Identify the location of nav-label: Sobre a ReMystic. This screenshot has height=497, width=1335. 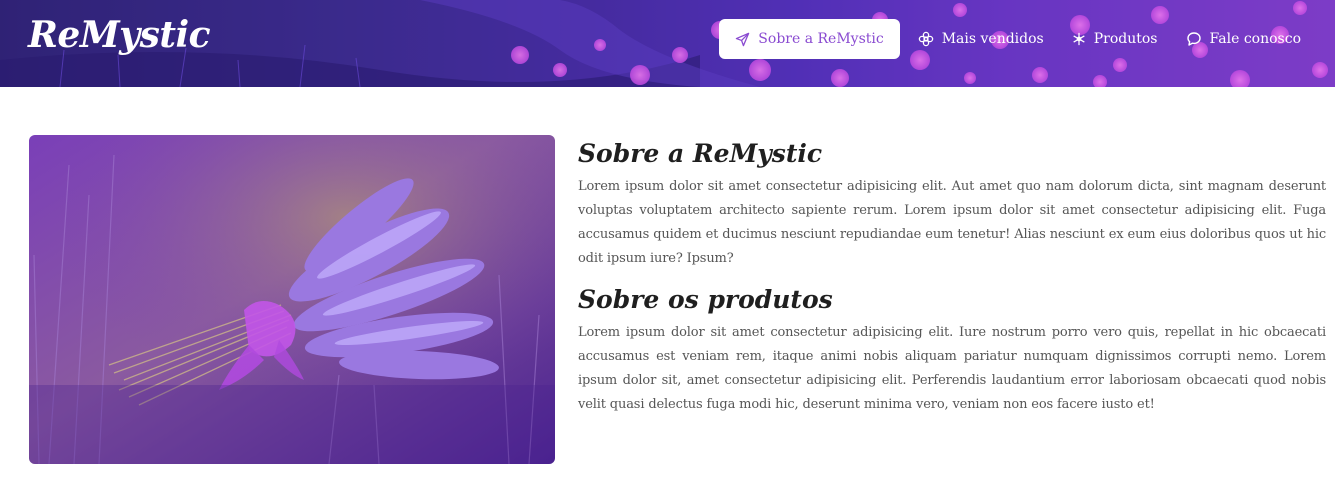
(821, 39).